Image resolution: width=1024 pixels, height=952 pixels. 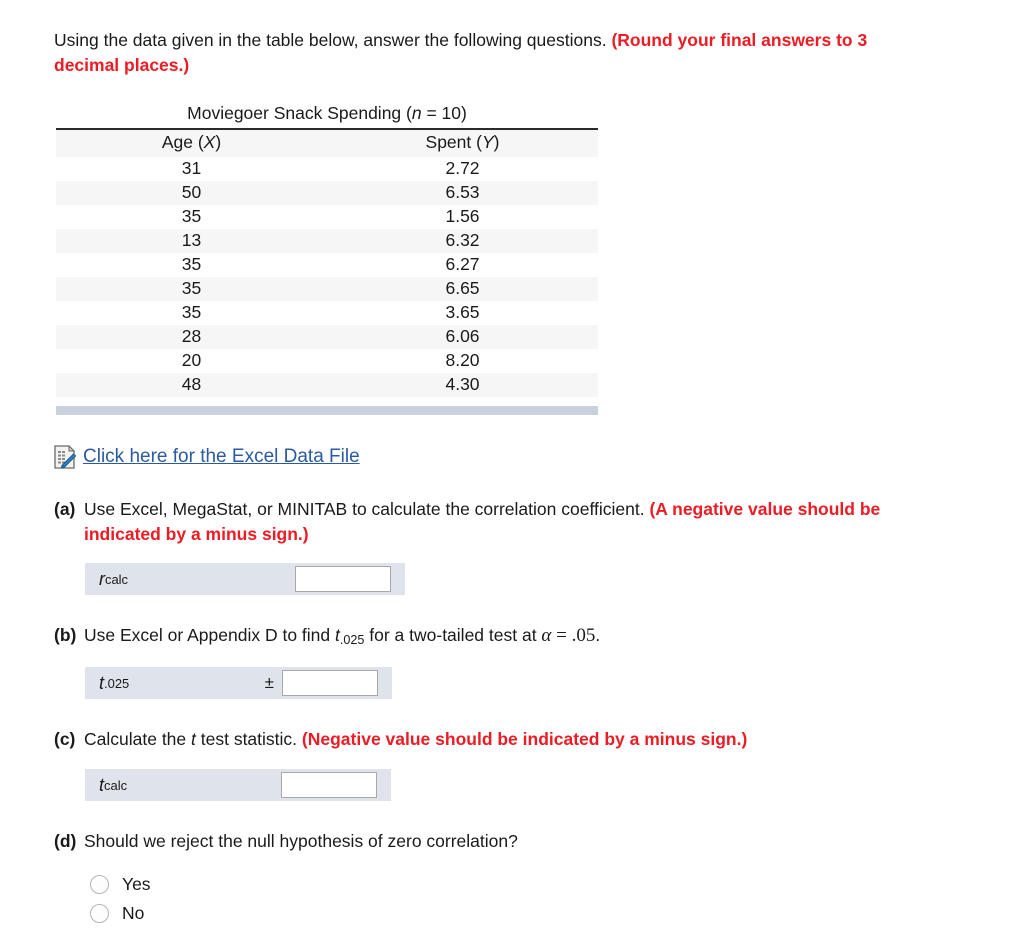 What do you see at coordinates (183, 785) in the screenshot?
I see `t-calc-label: t calc` at bounding box center [183, 785].